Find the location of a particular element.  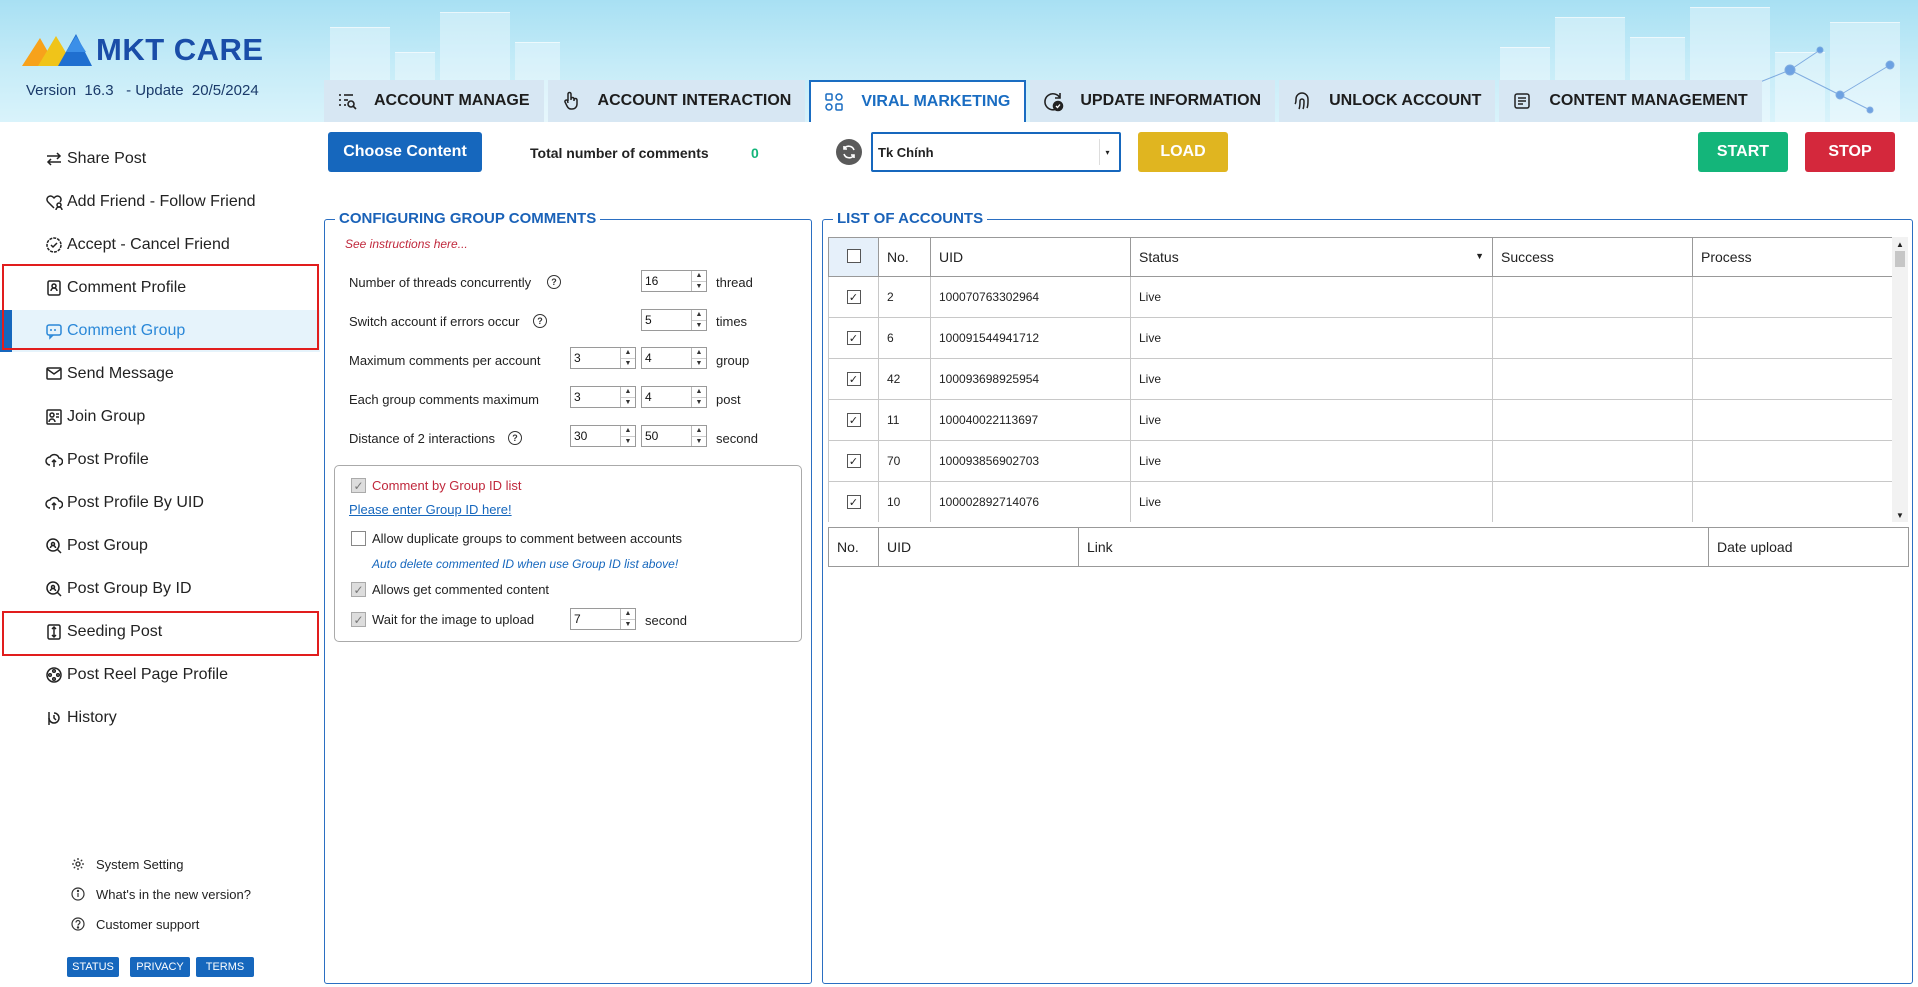

account-select: Tk Chính ▾ is located at coordinates (996, 152).